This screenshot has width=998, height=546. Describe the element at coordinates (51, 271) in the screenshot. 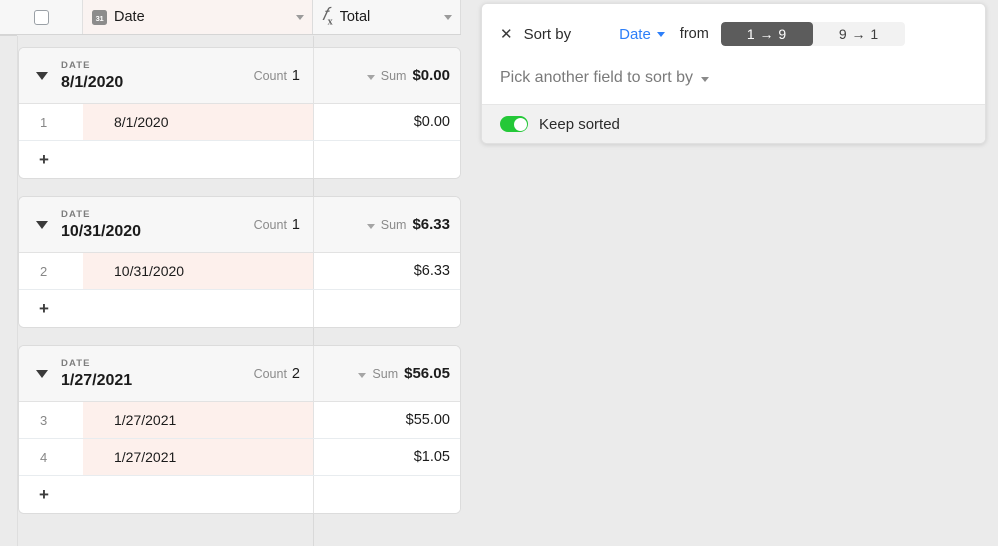

I see `row-number: 2` at that location.